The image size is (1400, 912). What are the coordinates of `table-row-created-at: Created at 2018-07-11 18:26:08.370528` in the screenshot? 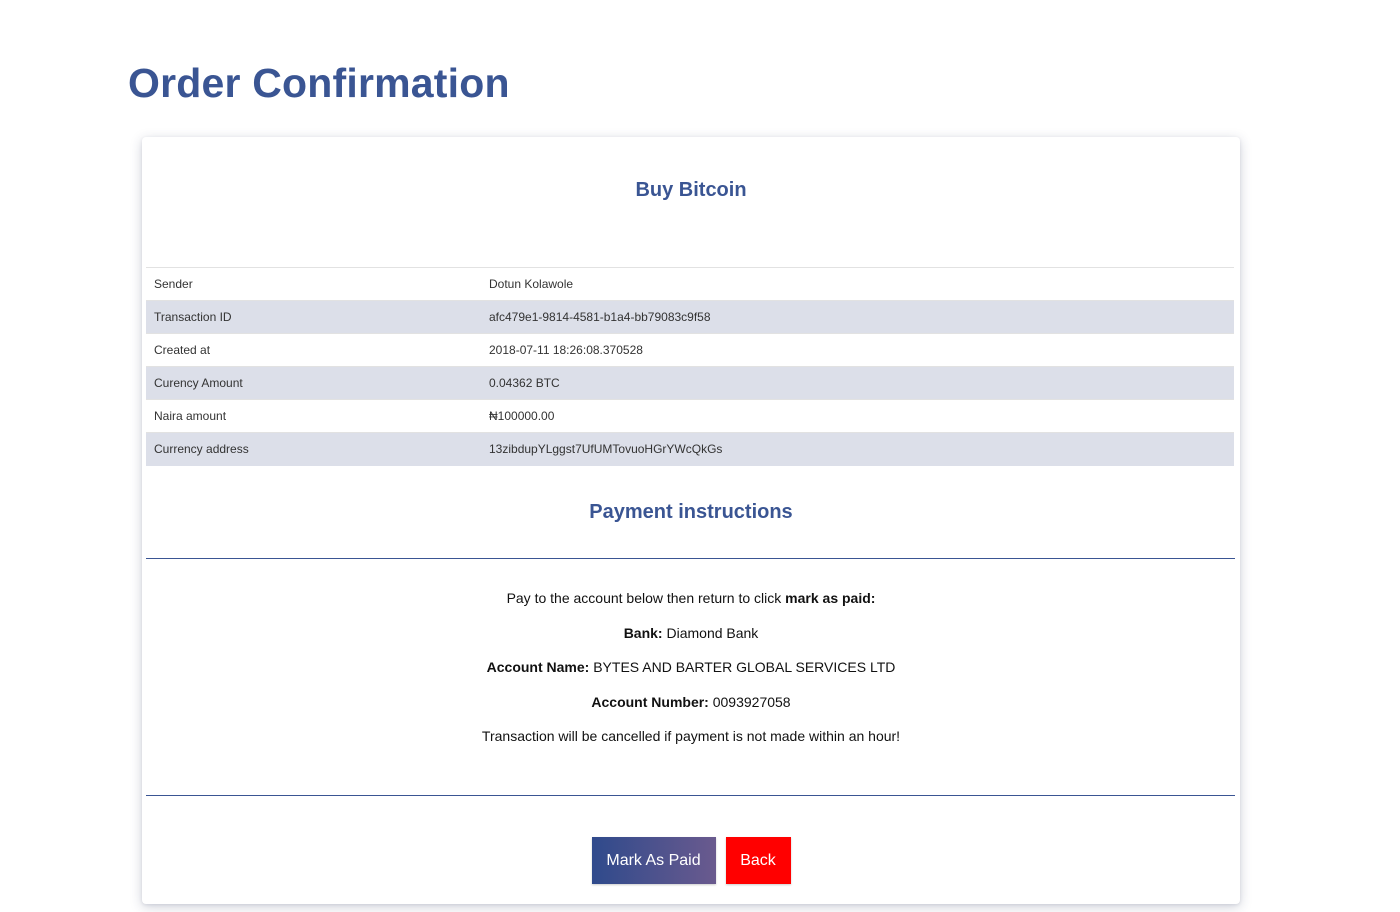 It's located at (690, 350).